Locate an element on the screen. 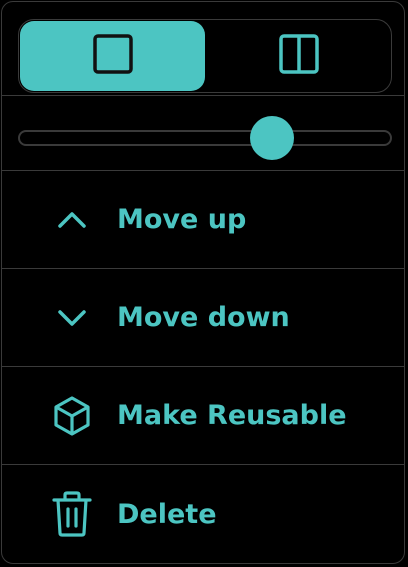  layout-toggle is located at coordinates (205, 56).